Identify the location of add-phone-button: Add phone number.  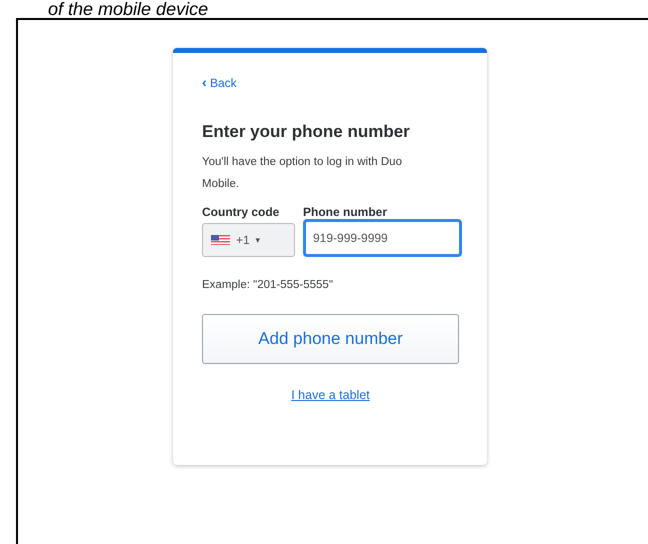
(330, 339).